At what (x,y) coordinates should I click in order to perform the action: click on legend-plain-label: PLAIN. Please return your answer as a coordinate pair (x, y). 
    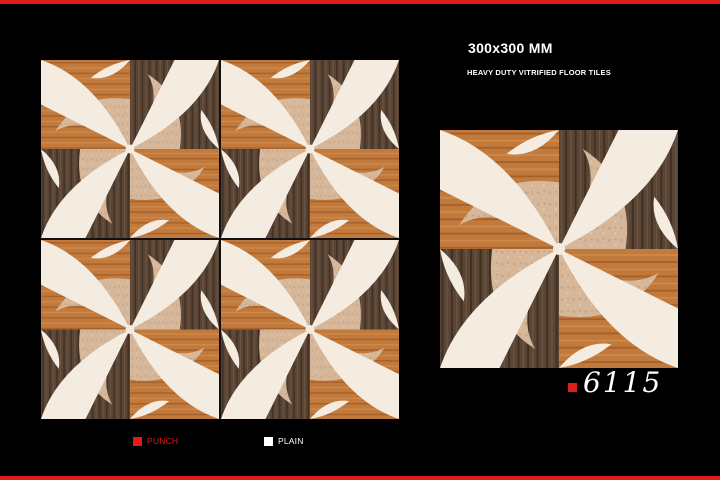
    Looking at the image, I should click on (291, 441).